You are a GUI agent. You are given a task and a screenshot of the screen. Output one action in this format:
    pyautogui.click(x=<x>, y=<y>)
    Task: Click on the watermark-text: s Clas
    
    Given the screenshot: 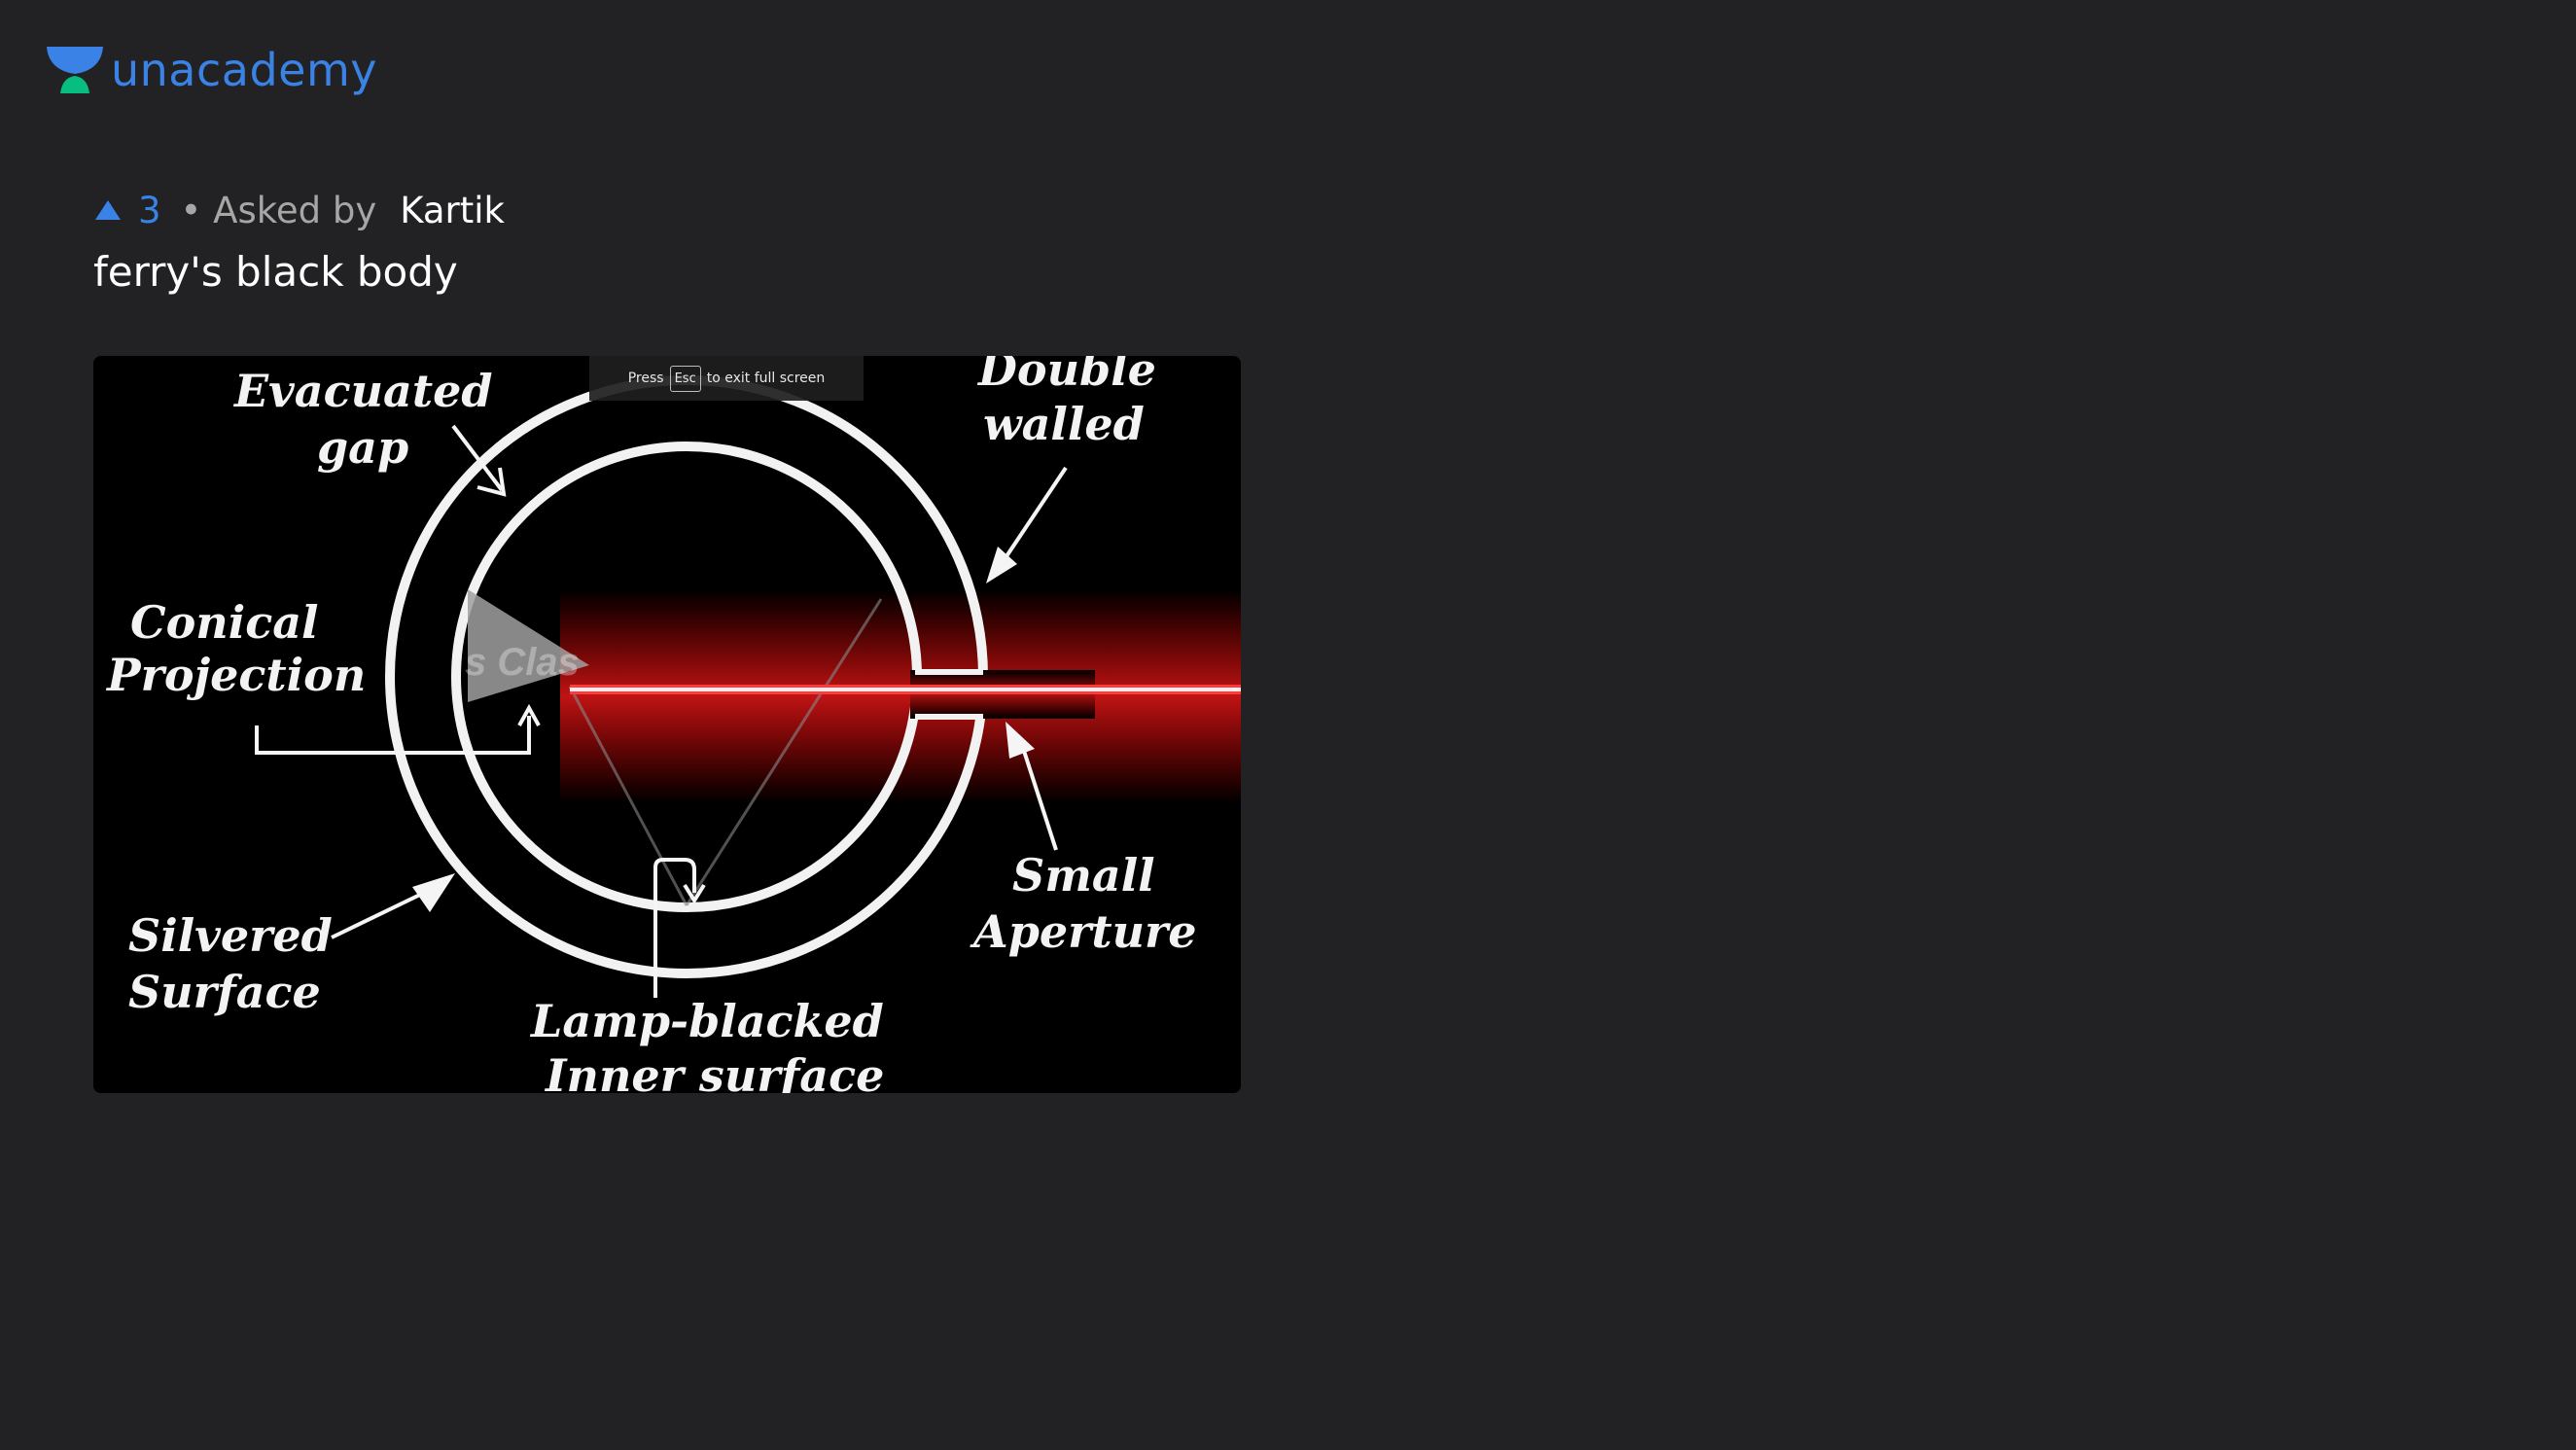 What is the action you would take?
    pyautogui.click(x=523, y=662)
    